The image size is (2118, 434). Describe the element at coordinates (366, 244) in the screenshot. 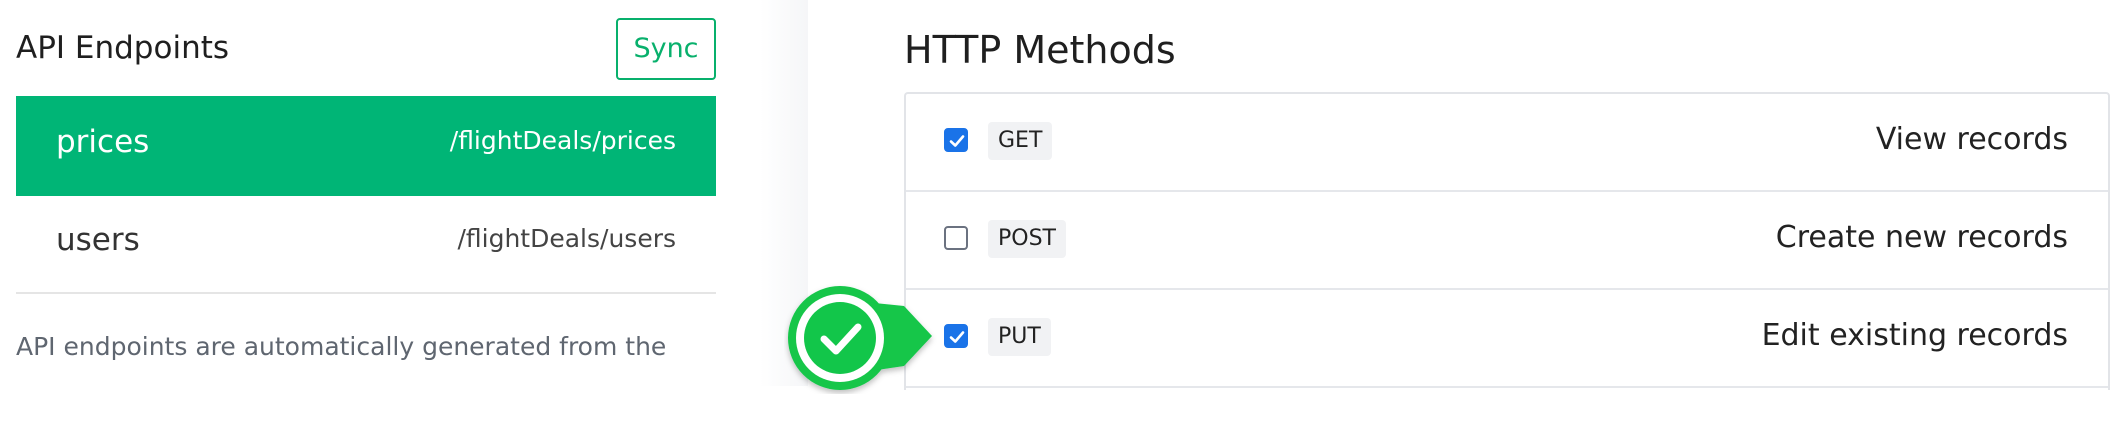

I see `endpoint-item-users: users /flightDeals/users` at that location.